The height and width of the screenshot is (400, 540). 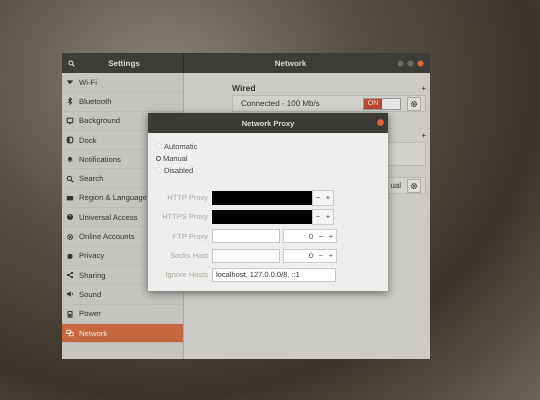 What do you see at coordinates (70, 217) in the screenshot?
I see `accessibility-icon` at bounding box center [70, 217].